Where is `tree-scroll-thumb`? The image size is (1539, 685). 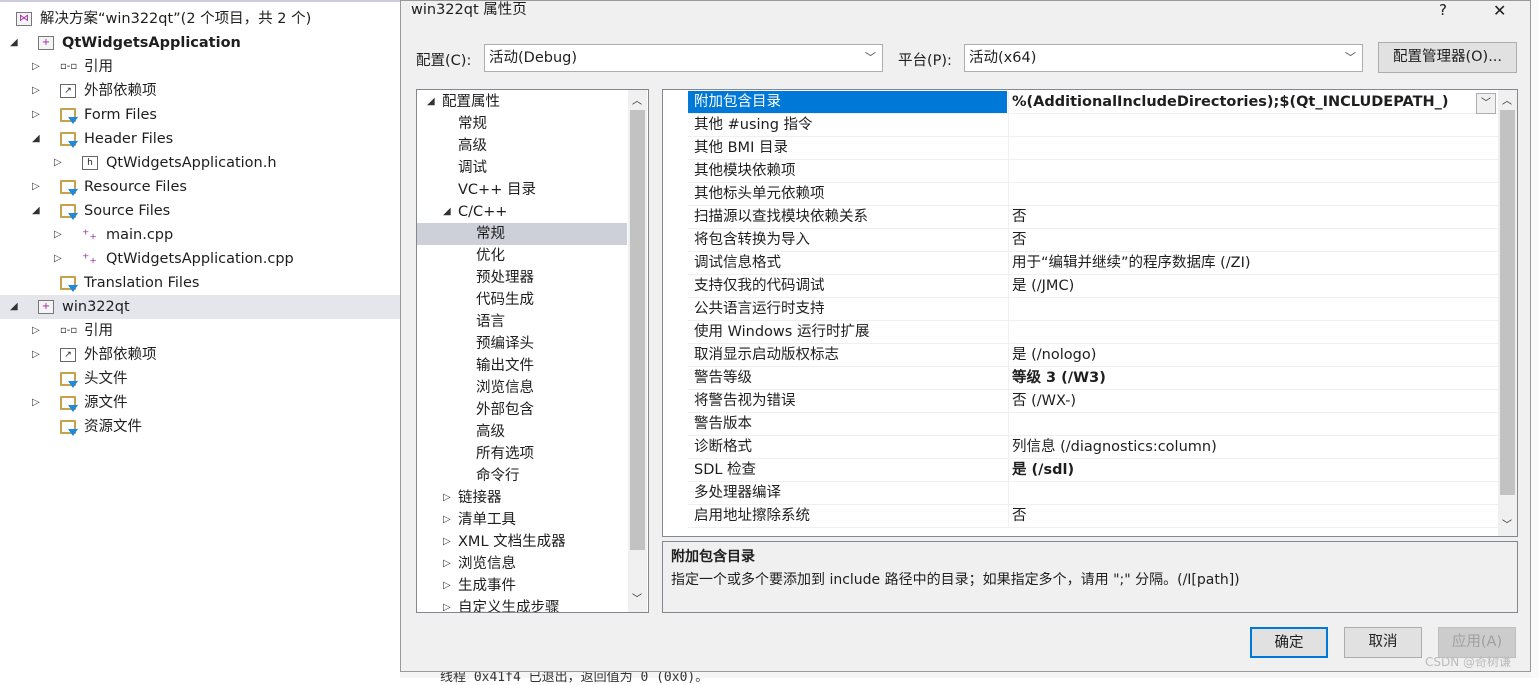 tree-scroll-thumb is located at coordinates (637, 330).